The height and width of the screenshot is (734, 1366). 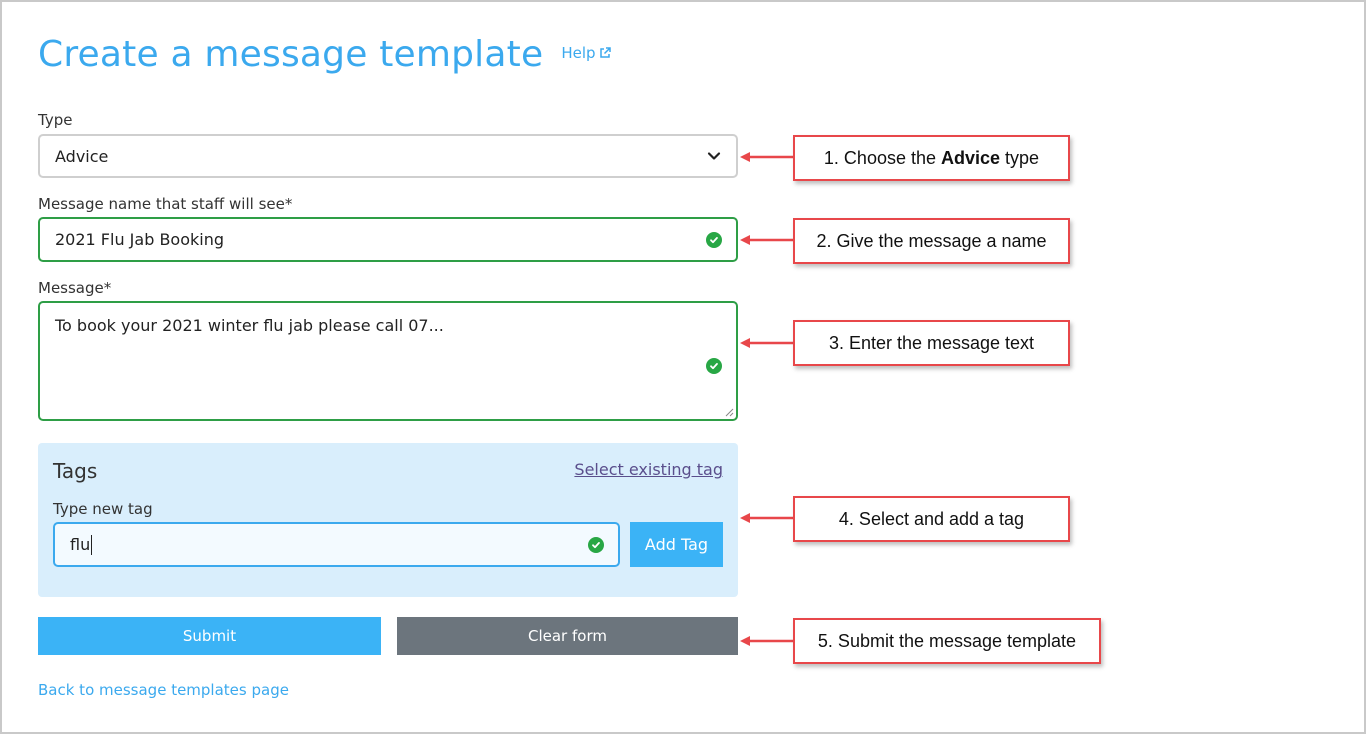 What do you see at coordinates (75, 288) in the screenshot?
I see `message-label: Message*` at bounding box center [75, 288].